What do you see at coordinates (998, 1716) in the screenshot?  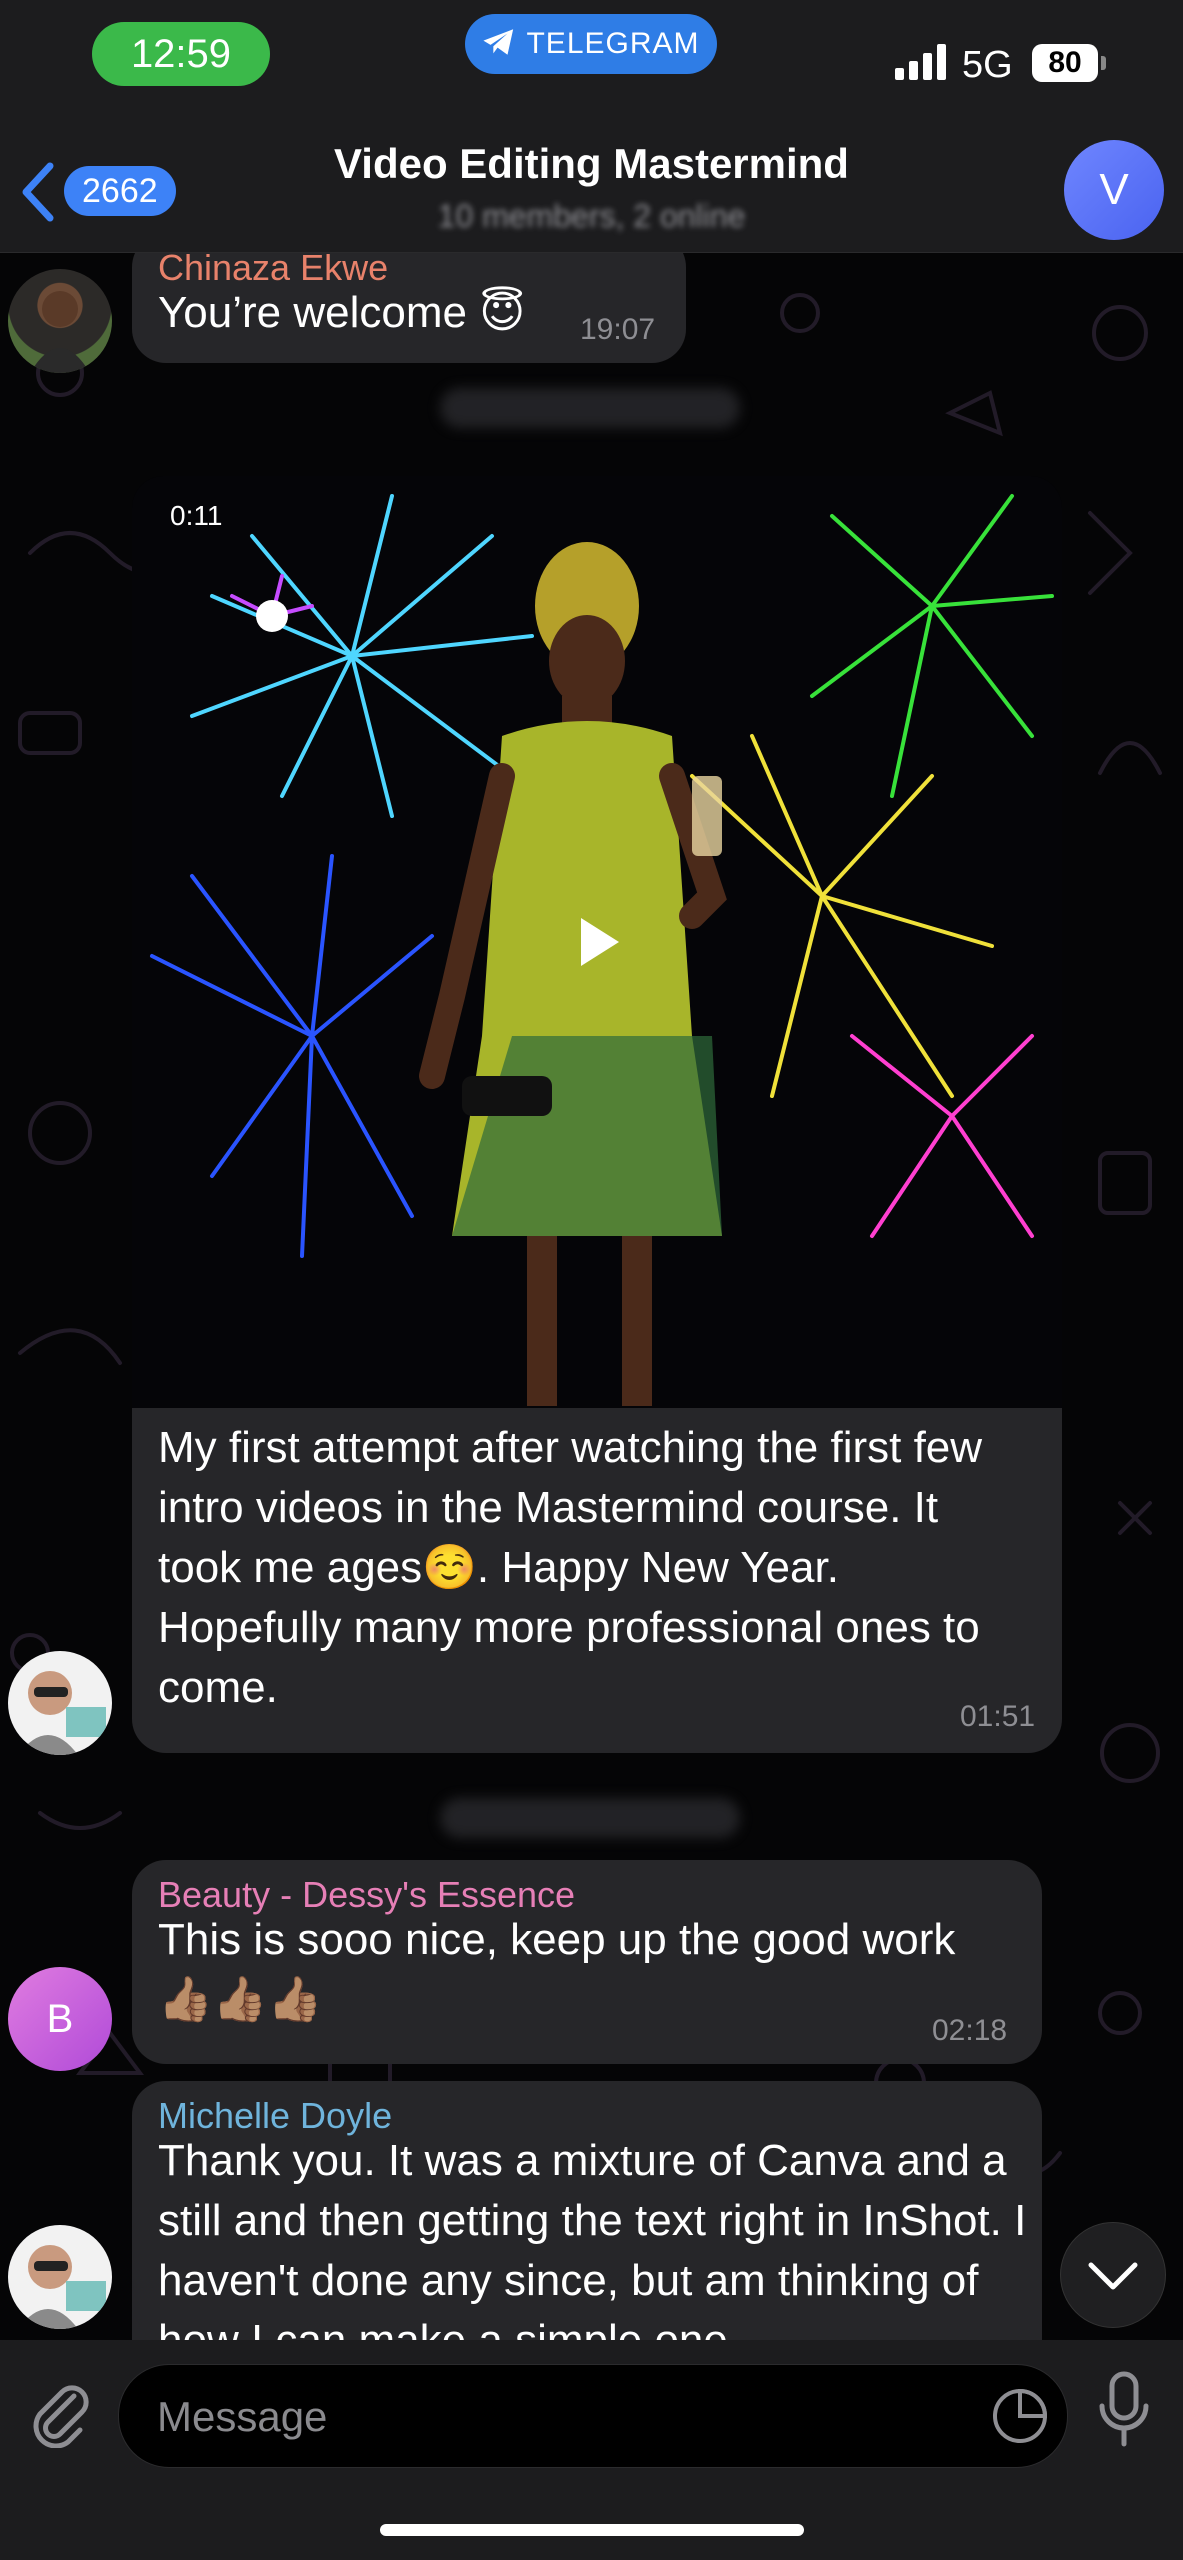 I see `message-time: 01:51` at bounding box center [998, 1716].